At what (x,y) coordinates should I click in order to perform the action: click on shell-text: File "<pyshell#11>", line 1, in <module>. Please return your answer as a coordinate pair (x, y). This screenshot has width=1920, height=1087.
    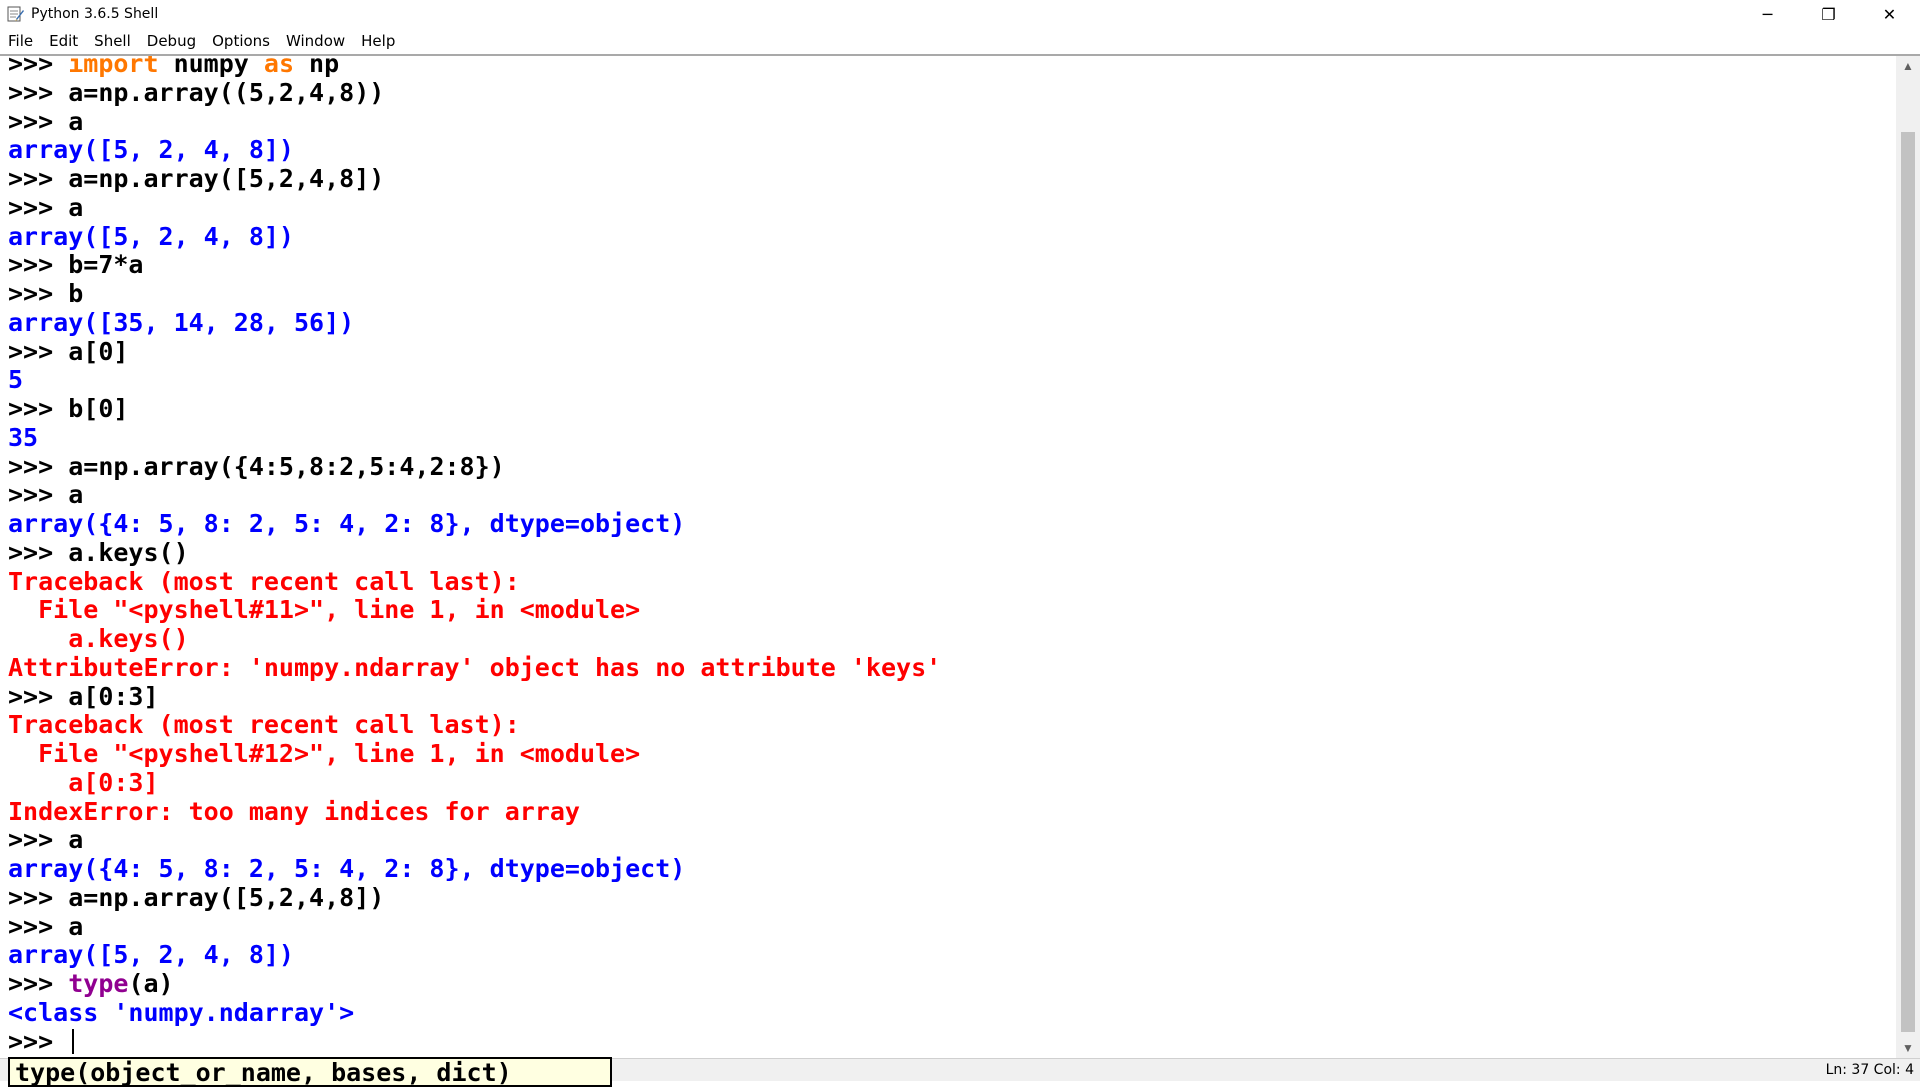
    Looking at the image, I should click on (324, 610).